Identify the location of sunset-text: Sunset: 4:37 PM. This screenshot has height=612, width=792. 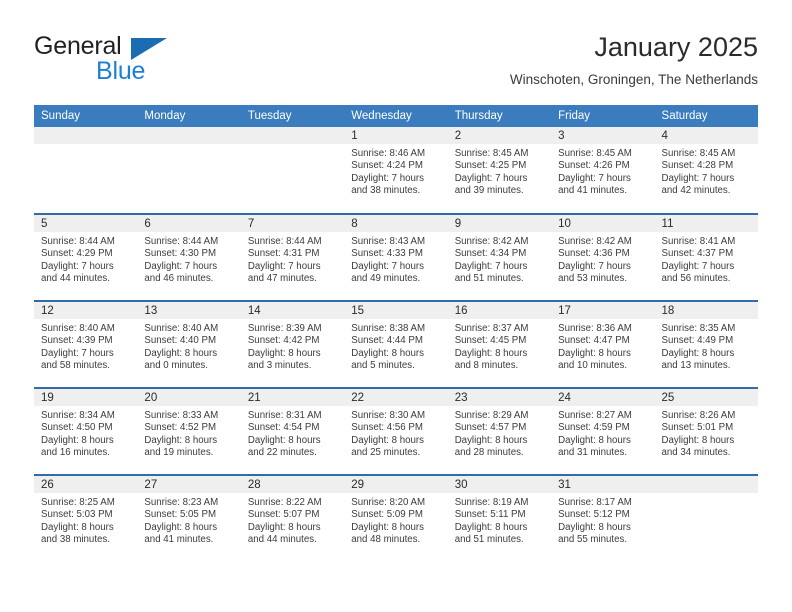
(697, 254).